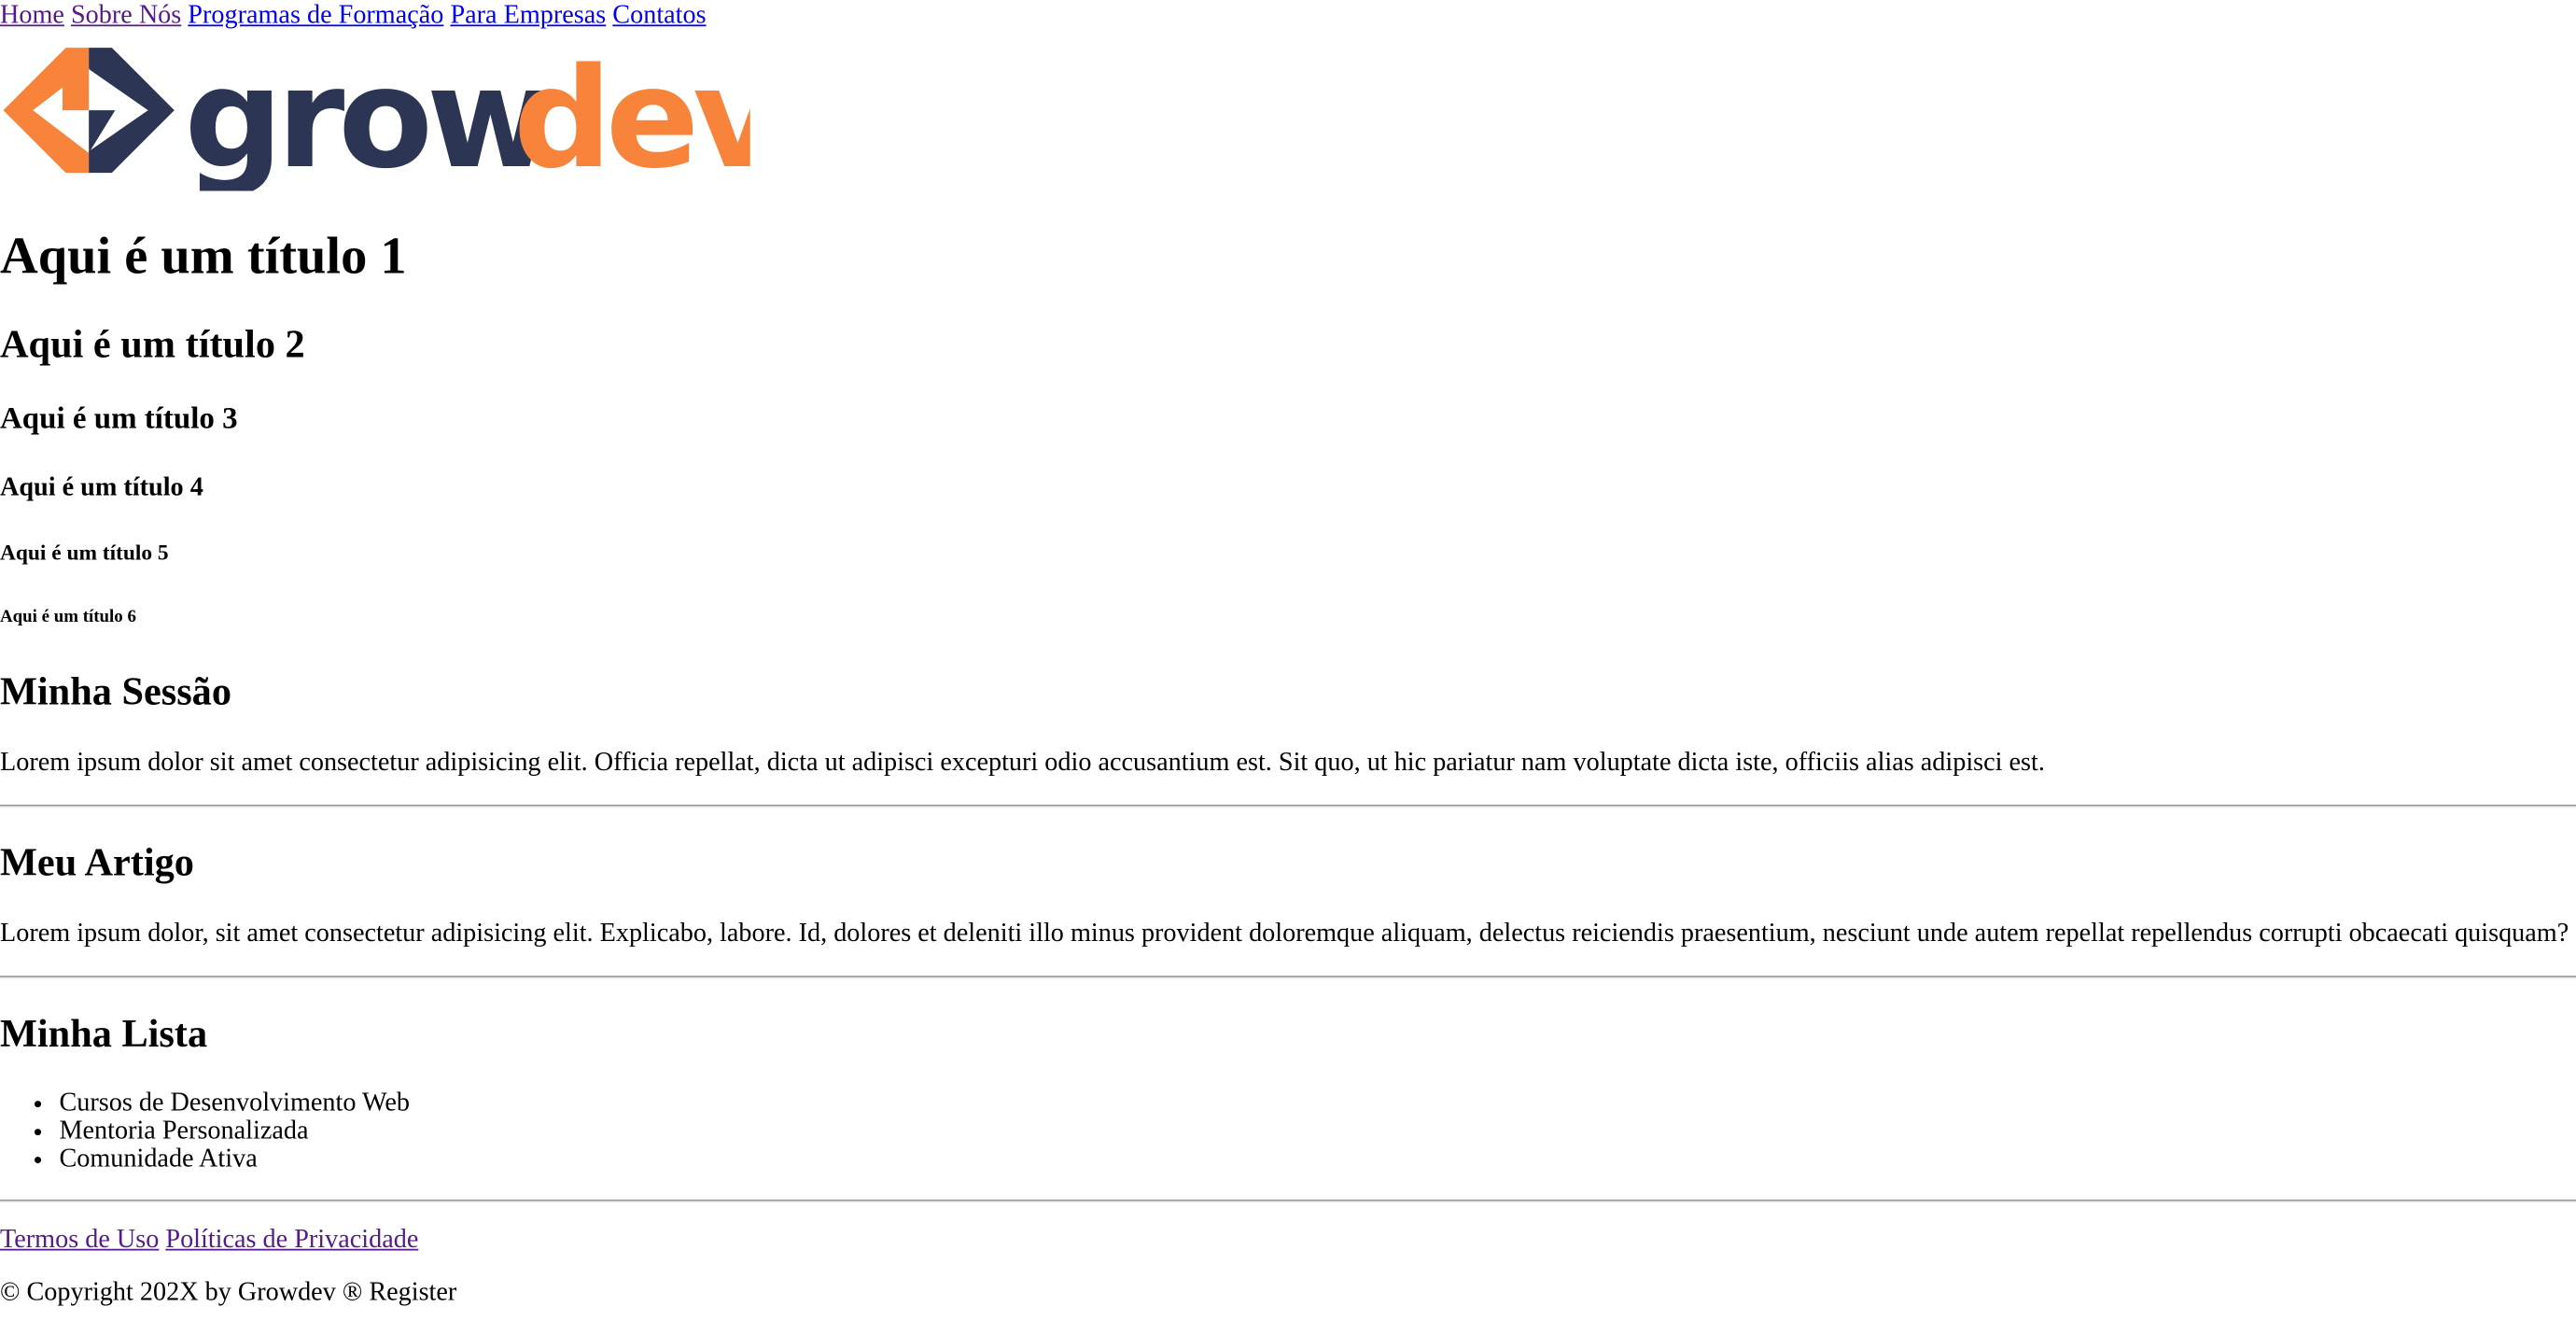  I want to click on nav-link-empresas: Para Empresas, so click(528, 16).